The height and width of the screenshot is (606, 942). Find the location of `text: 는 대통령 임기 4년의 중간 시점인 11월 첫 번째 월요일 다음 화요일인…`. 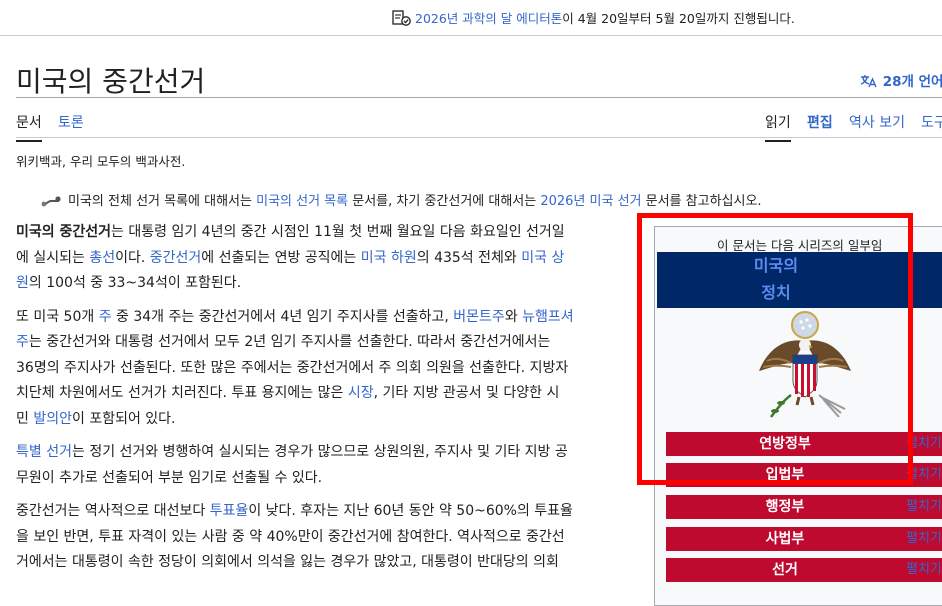

text: 는 대통령 임기 4년의 중간 시점인 11월 첫 번째 월요일 다음 화요일인… is located at coordinates (338, 232).